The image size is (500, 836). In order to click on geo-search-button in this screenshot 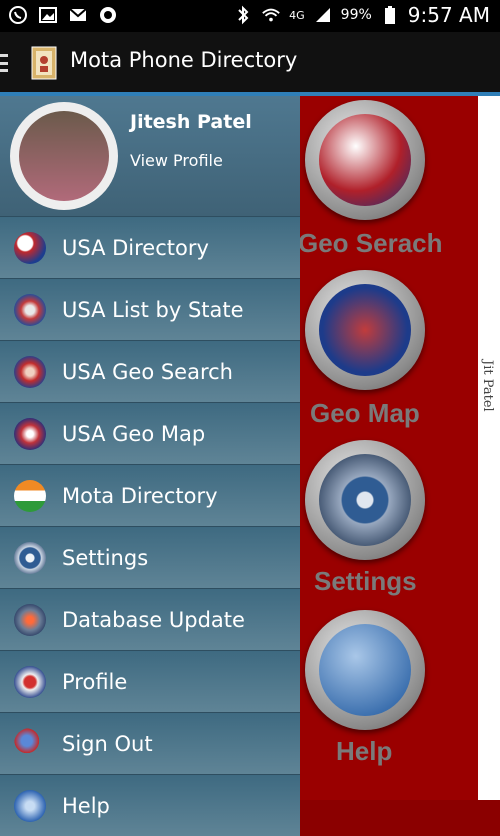, I will do `click(365, 160)`.